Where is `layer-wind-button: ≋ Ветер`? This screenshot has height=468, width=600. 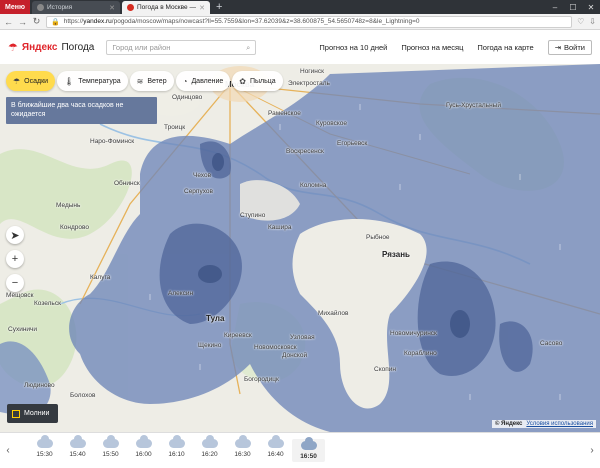 layer-wind-button: ≋ Ветер is located at coordinates (151, 81).